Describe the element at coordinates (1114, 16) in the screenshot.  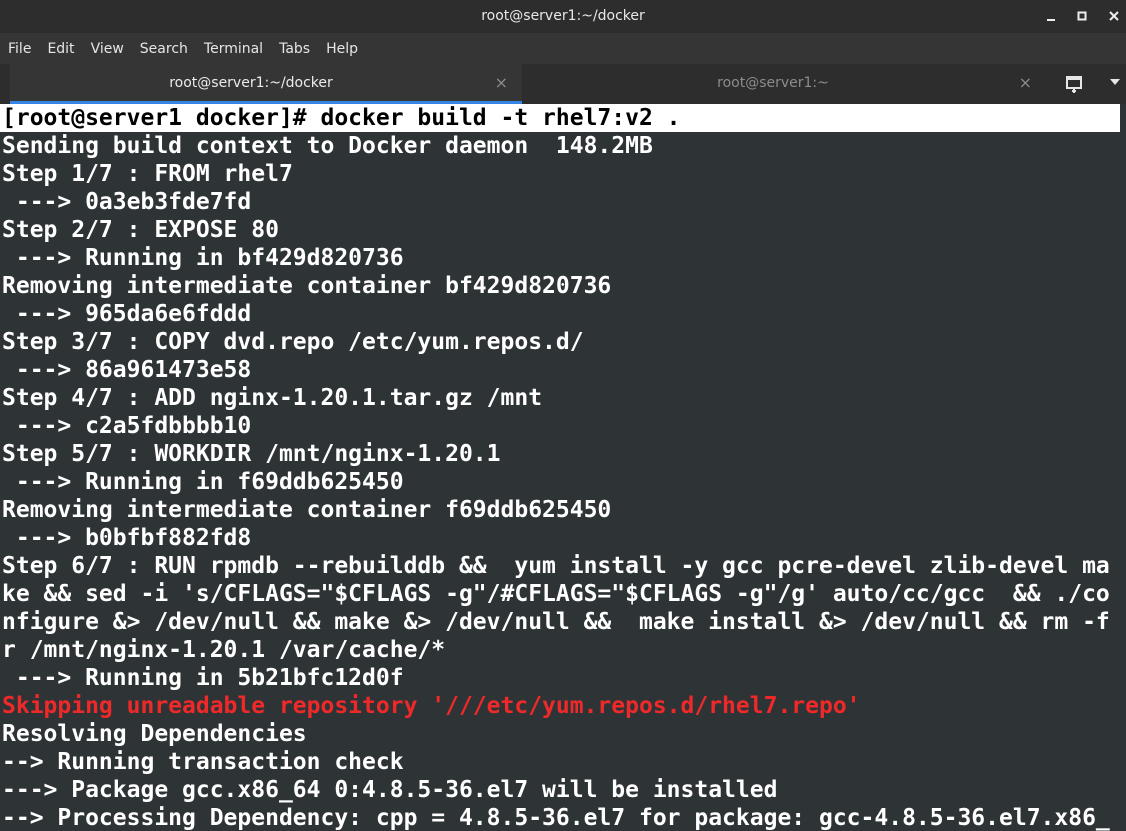
I see `close-icon` at that location.